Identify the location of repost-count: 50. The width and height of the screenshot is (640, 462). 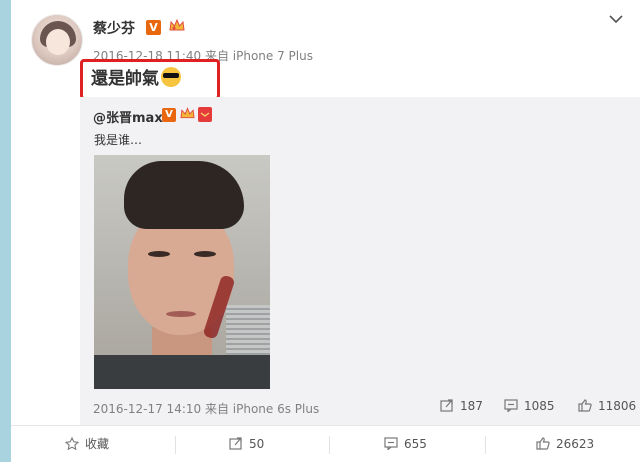
(257, 444).